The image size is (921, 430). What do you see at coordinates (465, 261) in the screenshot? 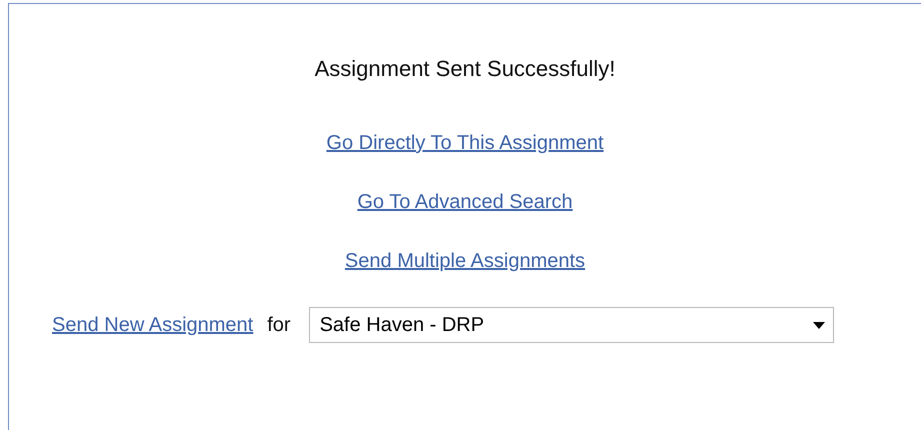
I see `link: Send Multiple Assignments` at bounding box center [465, 261].